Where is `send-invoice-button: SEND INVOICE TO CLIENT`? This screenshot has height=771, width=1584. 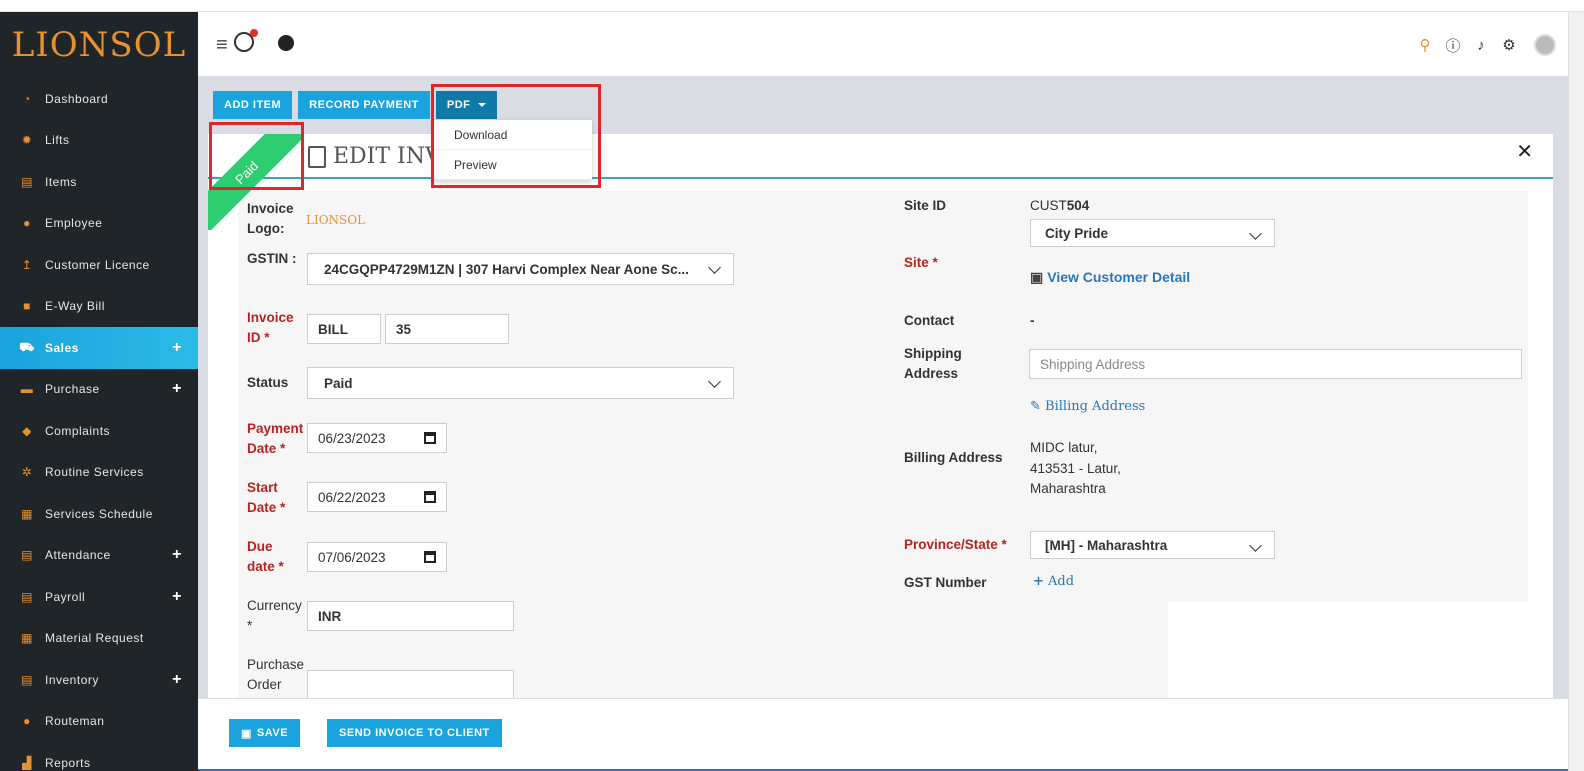 send-invoice-button: SEND INVOICE TO CLIENT is located at coordinates (414, 733).